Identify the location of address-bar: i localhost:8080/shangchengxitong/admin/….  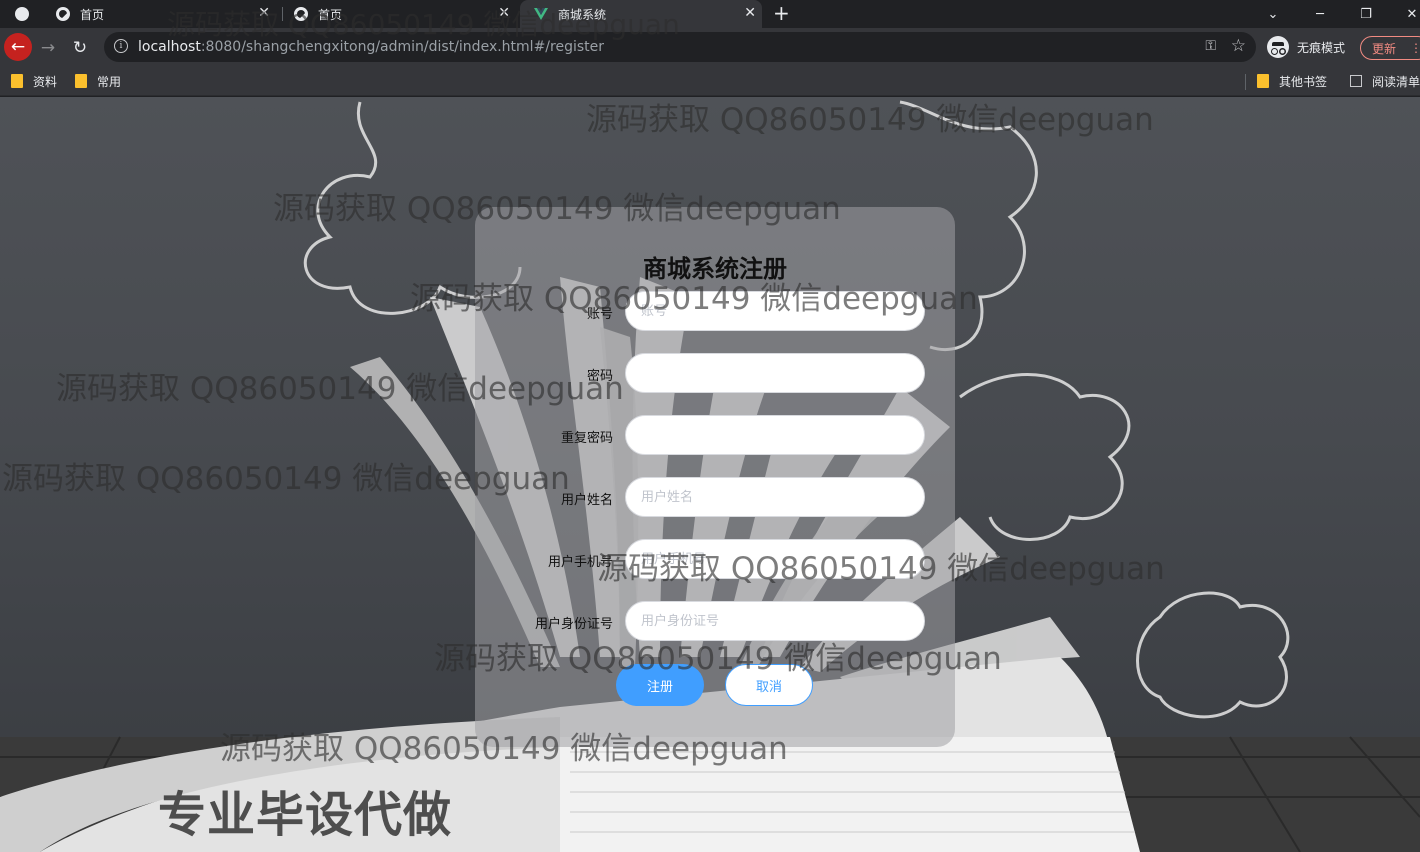
(680, 47).